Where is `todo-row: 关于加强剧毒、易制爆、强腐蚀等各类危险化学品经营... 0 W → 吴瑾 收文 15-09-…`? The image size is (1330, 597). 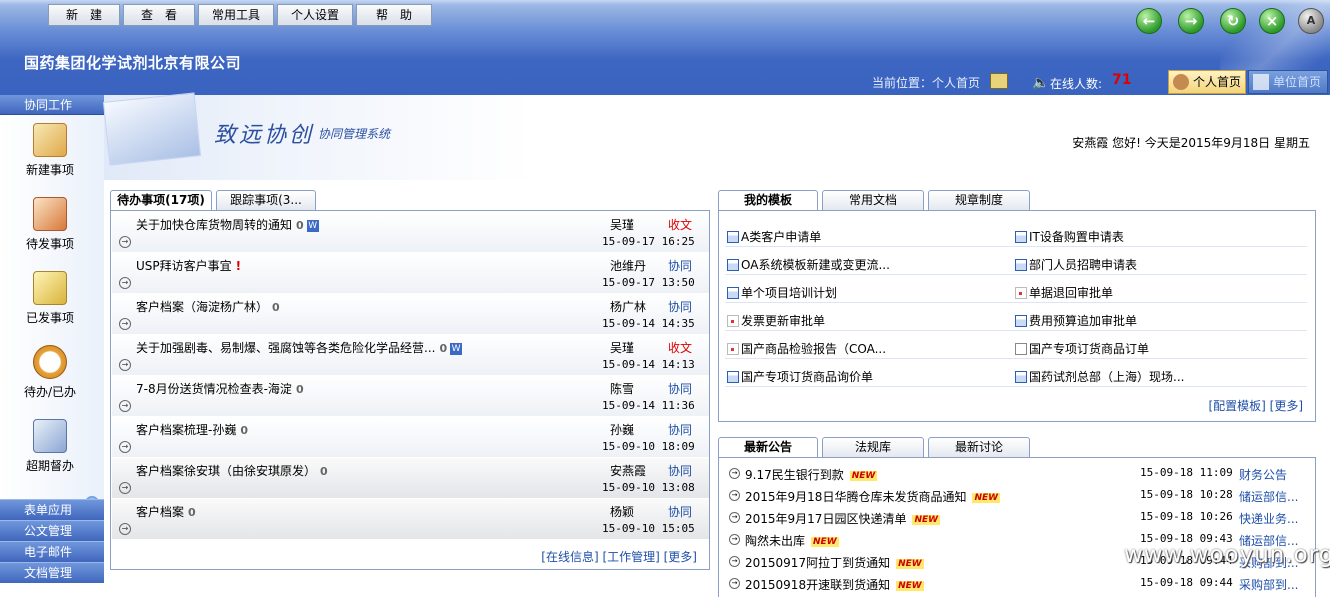
todo-row: 关于加强剧毒、易制爆、强腐蚀等各类危险化学品经营... 0 W → 吴瑾 收文 15-09-… is located at coordinates (410, 355).